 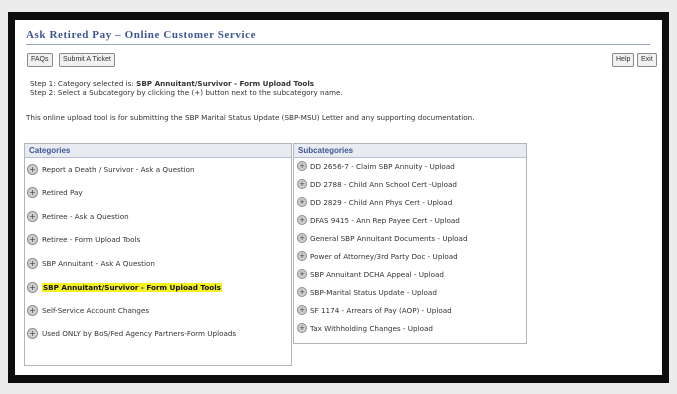 I want to click on subcategory-label: DD 2829 - Child Ann Phys Cert - Upload, so click(x=381, y=202).